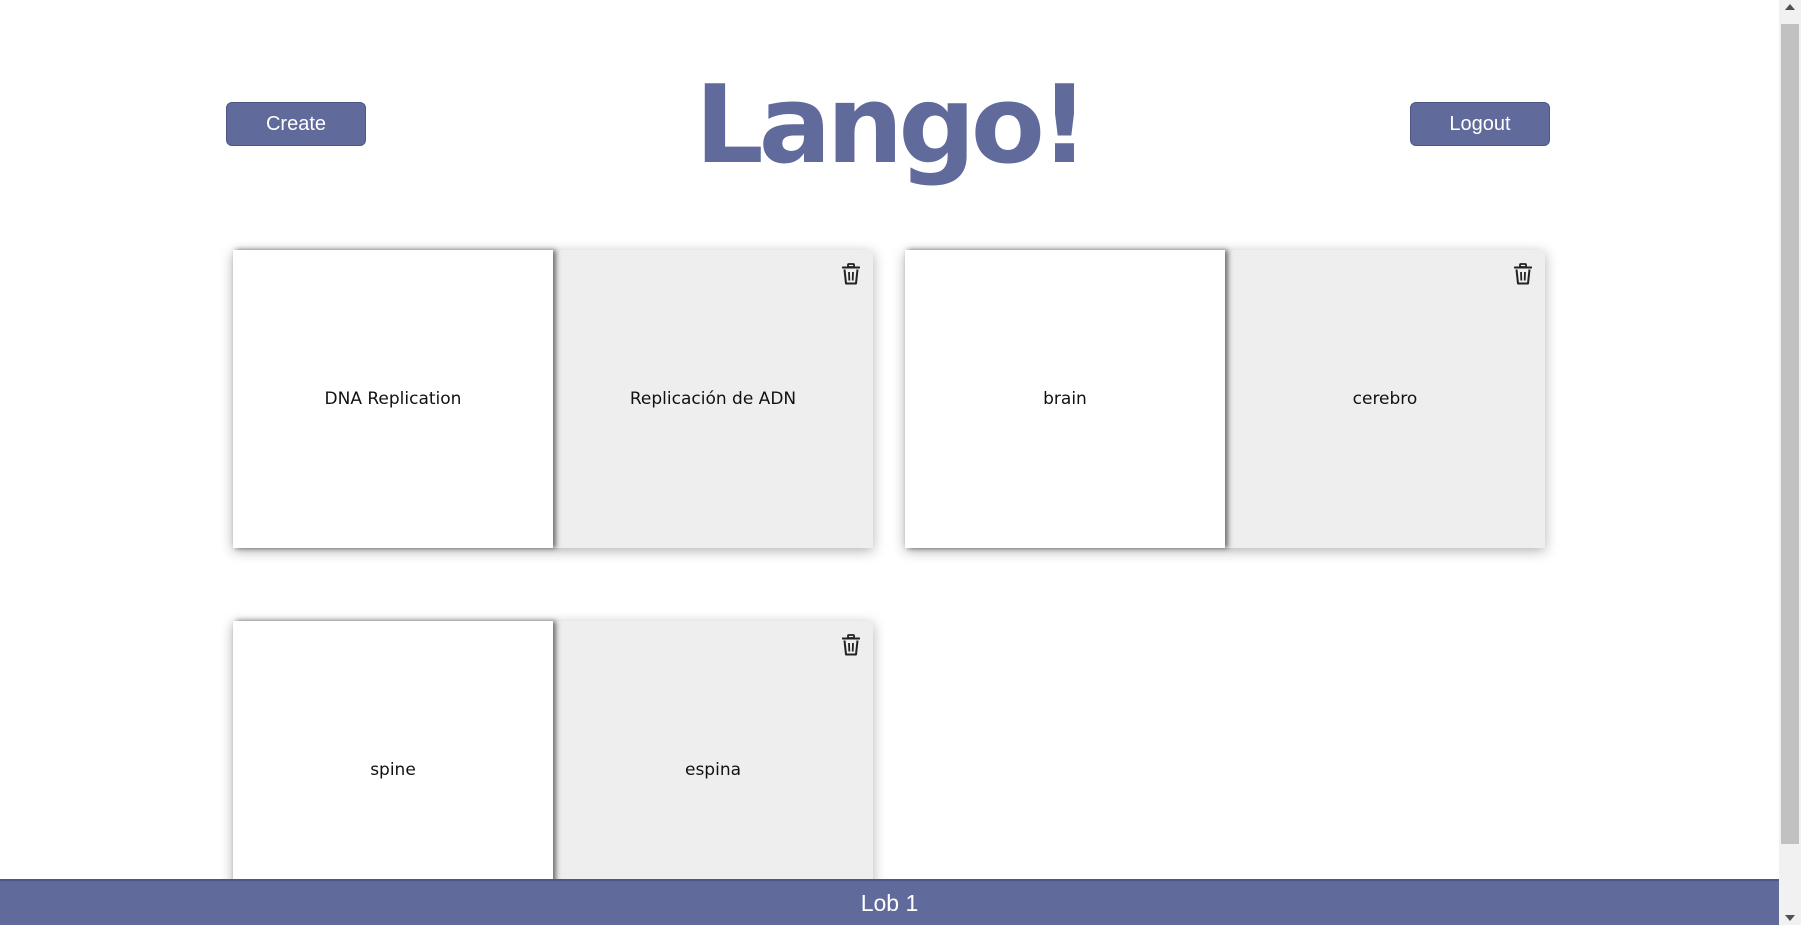  Describe the element at coordinates (1790, 7) in the screenshot. I see `scroll-up-arrow-icon` at that location.